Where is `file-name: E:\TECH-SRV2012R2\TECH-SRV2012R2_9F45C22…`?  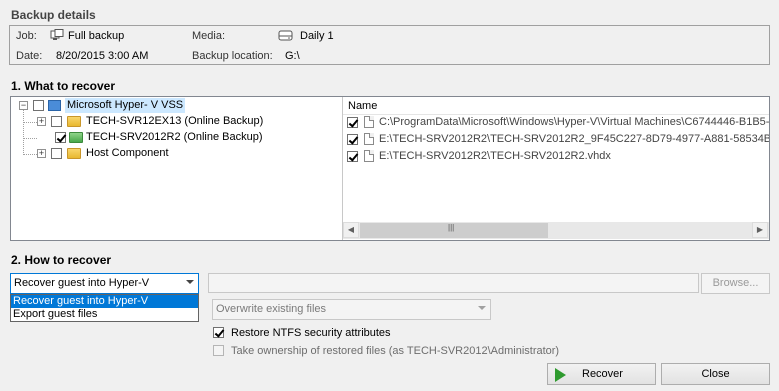
file-name: E:\TECH-SRV2012R2\TECH-SRV2012R2_9F45C22… is located at coordinates (574, 139).